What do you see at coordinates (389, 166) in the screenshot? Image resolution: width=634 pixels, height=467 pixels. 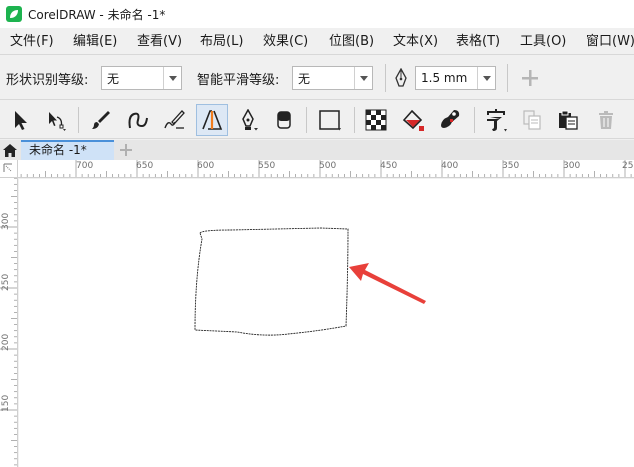 I see `hruler-label: 450` at bounding box center [389, 166].